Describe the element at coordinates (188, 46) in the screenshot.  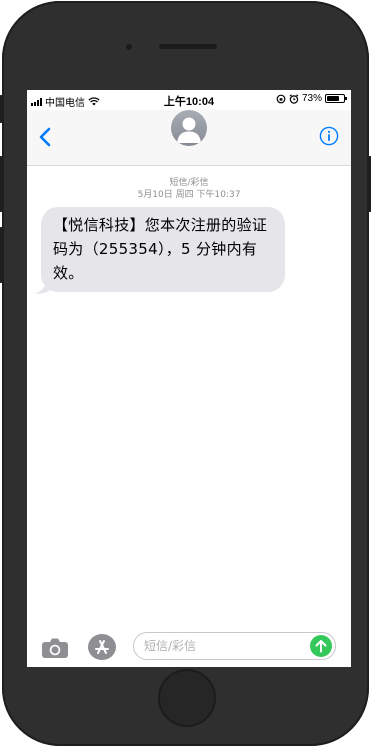
I see `earpiece-speaker` at that location.